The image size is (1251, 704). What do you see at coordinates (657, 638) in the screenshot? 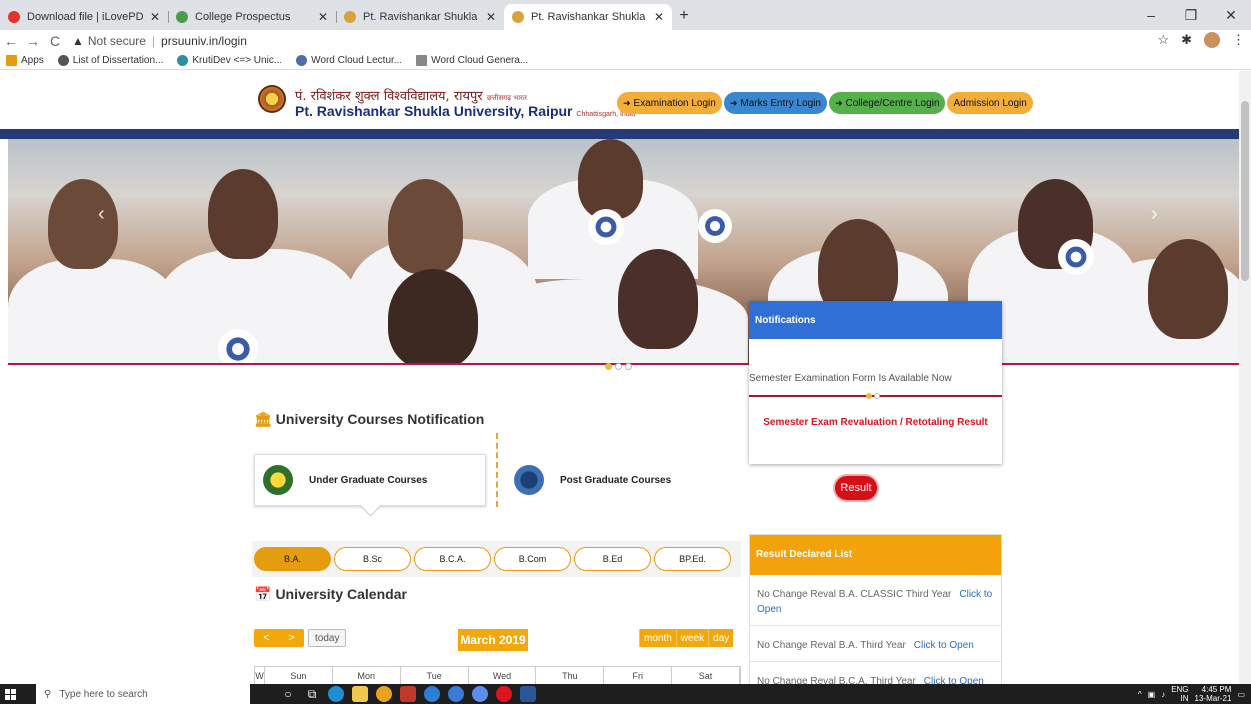
I see `view-month-button: month` at bounding box center [657, 638].